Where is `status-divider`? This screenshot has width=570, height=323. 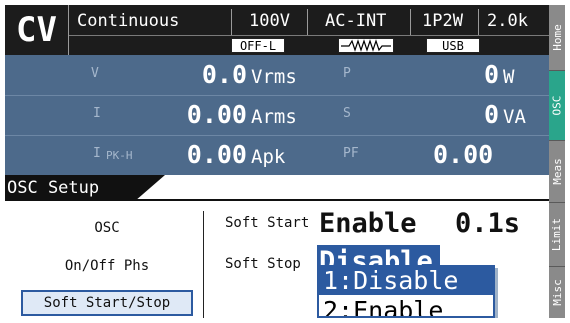
status-divider is located at coordinates (309, 35).